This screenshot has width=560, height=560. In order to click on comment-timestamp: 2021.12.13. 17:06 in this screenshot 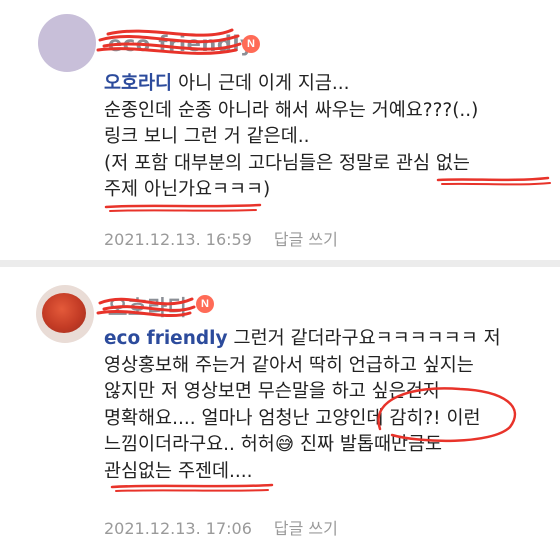, I will do `click(178, 528)`.